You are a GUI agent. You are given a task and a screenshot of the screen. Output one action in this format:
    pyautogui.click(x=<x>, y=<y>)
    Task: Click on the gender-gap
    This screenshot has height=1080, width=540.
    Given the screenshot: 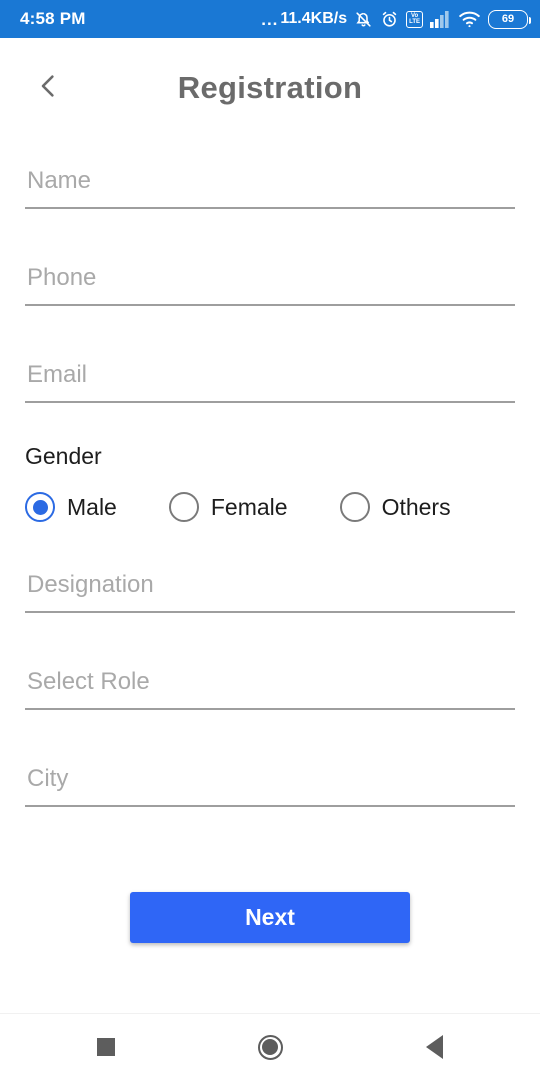 What is the action you would take?
    pyautogui.click(x=270, y=423)
    